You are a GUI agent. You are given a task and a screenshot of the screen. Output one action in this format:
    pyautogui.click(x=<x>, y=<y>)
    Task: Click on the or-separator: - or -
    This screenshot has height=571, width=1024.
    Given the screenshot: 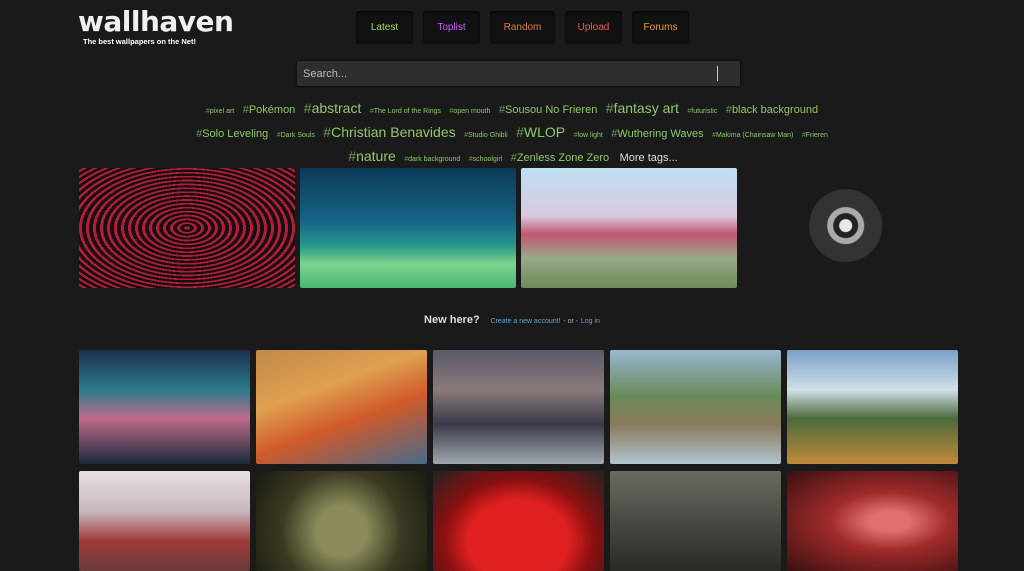 What is the action you would take?
    pyautogui.click(x=571, y=321)
    